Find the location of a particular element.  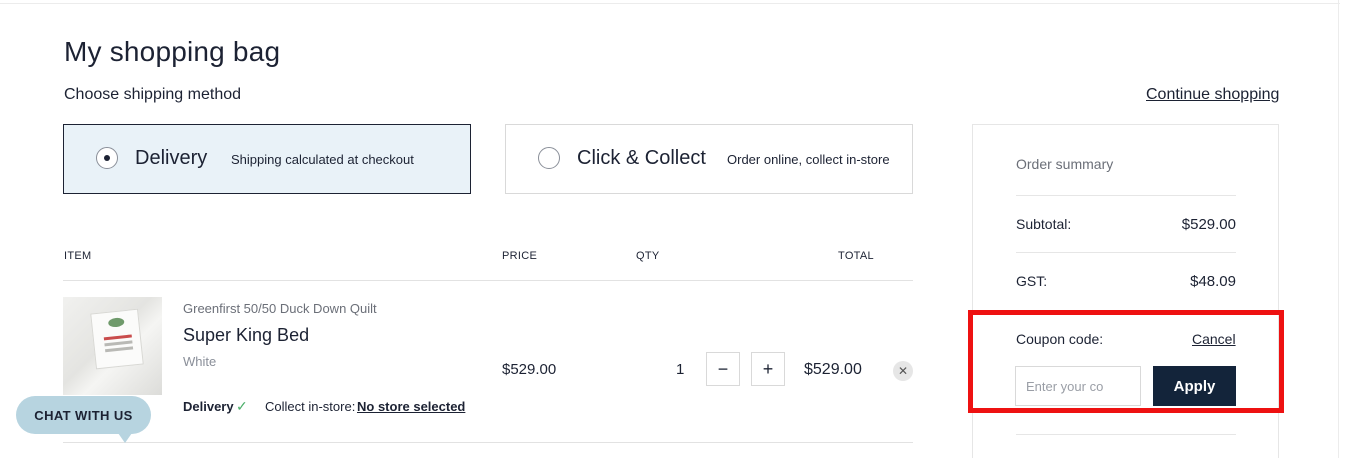

collect-in-store-label: Collect in-store: is located at coordinates (310, 406).